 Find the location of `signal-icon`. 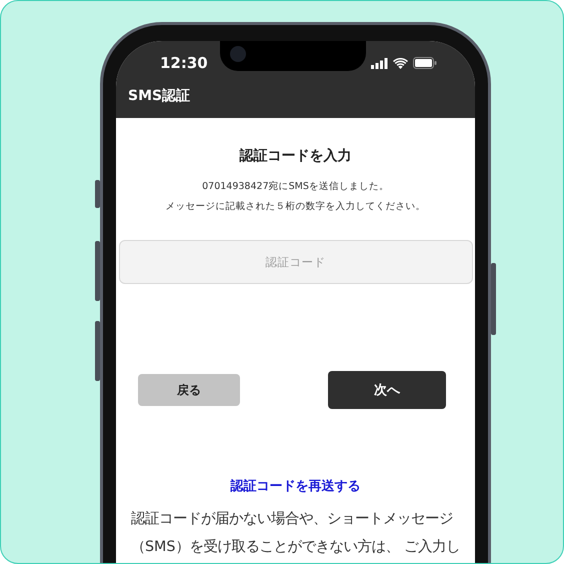

signal-icon is located at coordinates (379, 63).